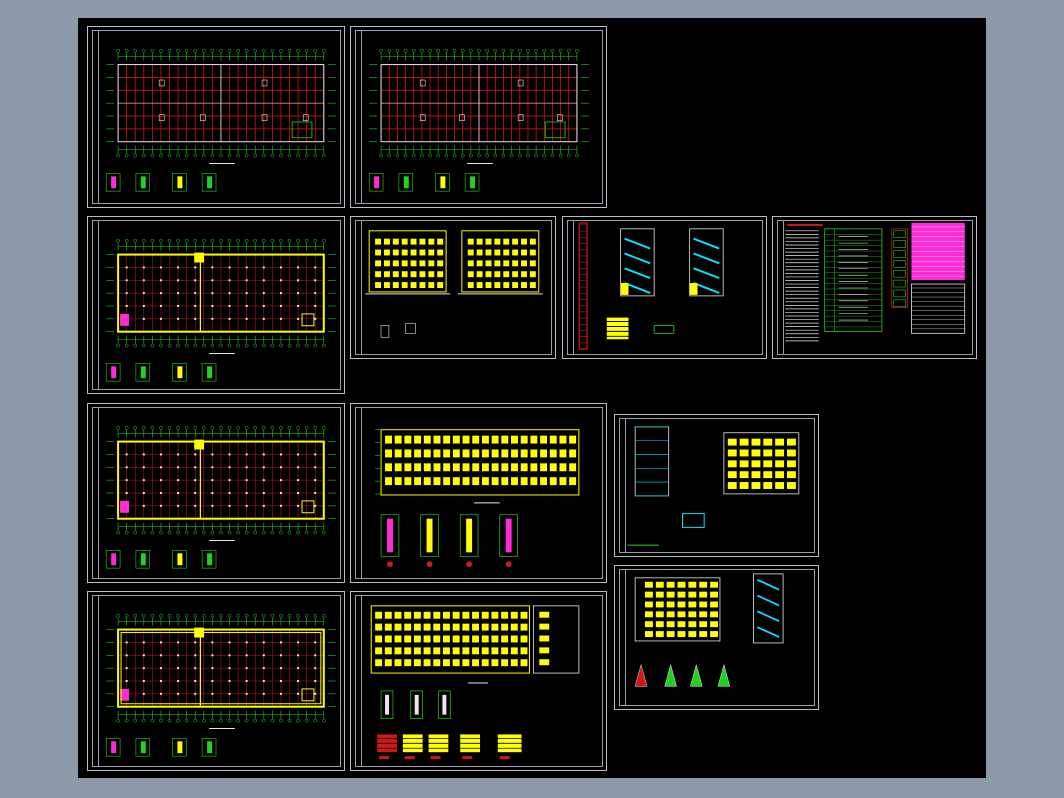  I want to click on rear-elevation-drawing, so click(475, 682).